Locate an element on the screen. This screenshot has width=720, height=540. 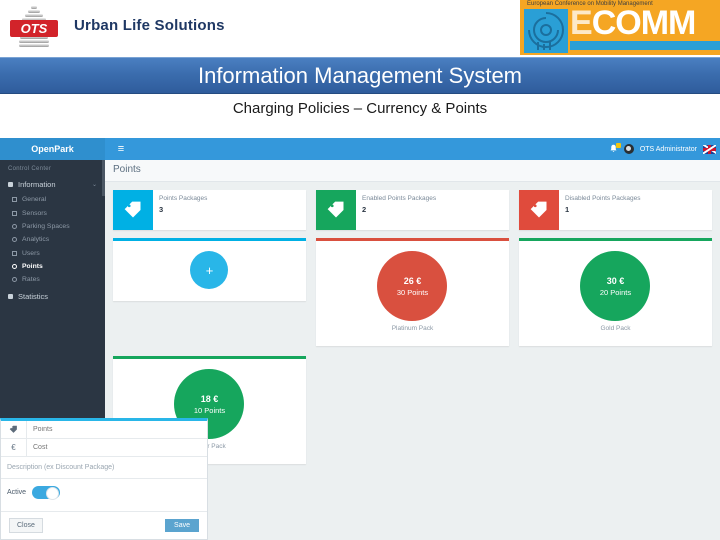
package-price-circle: 30 € 20 Points is located at coordinates (615, 286).